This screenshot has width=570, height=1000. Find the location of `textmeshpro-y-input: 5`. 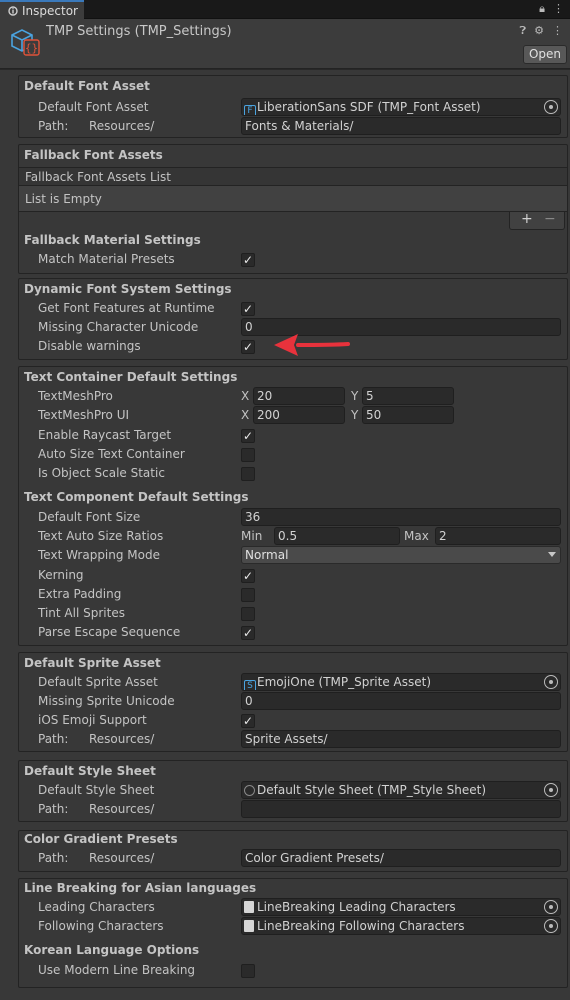

textmeshpro-y-input: 5 is located at coordinates (408, 396).